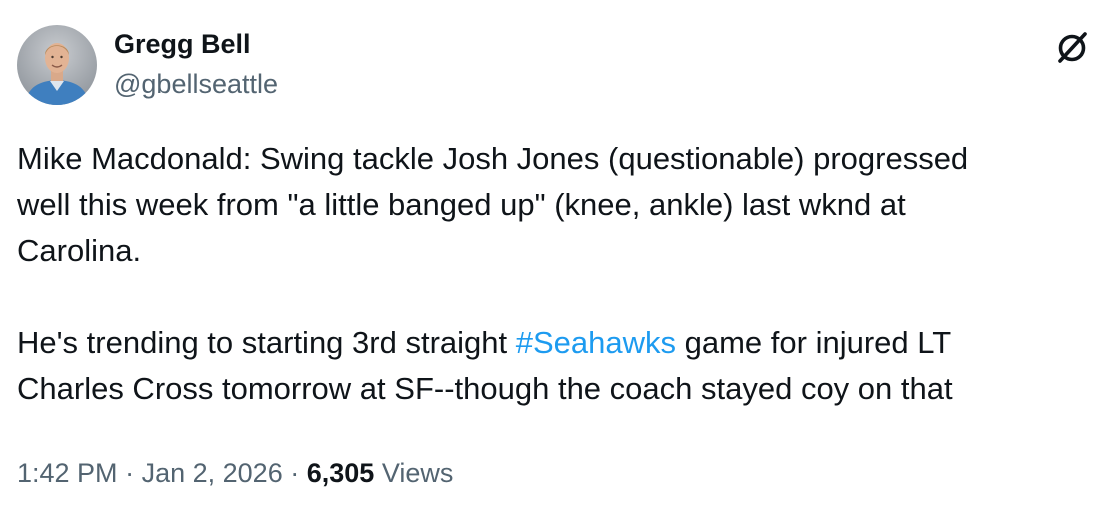  I want to click on author-avatar, so click(57, 65).